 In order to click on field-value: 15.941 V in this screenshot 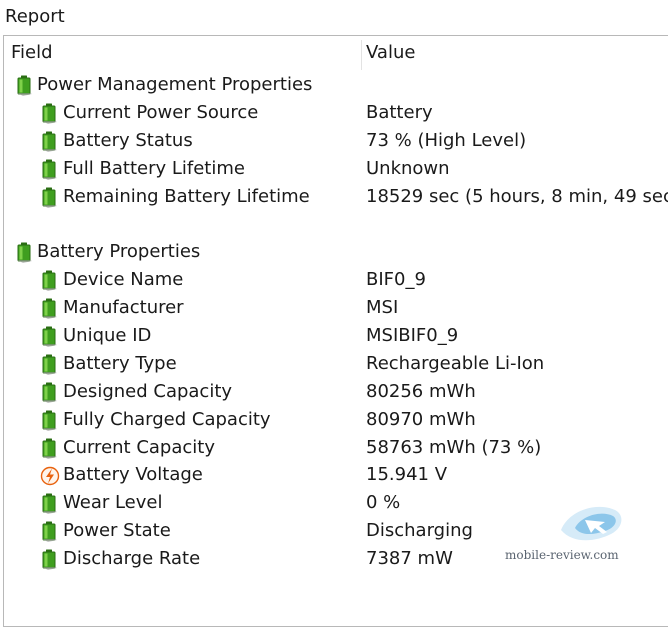, I will do `click(407, 475)`.